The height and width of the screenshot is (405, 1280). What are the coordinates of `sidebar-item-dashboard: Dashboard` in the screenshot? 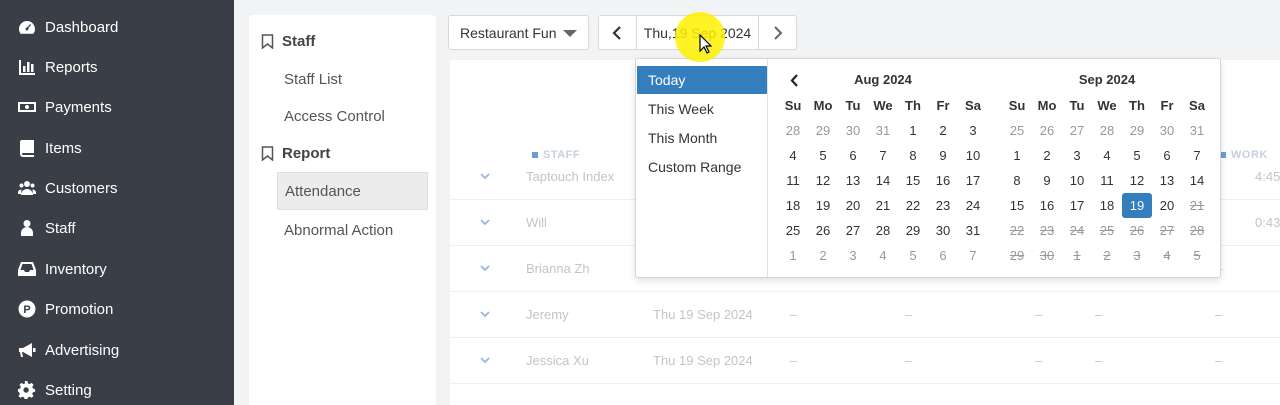 It's located at (117, 27).